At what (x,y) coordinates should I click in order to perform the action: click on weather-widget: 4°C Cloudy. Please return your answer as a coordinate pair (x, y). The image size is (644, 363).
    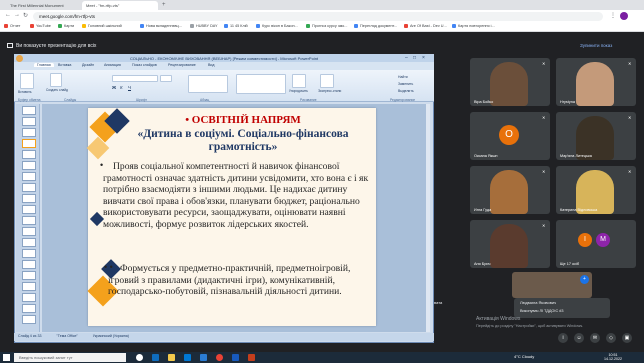
    Looking at the image, I should click on (524, 356).